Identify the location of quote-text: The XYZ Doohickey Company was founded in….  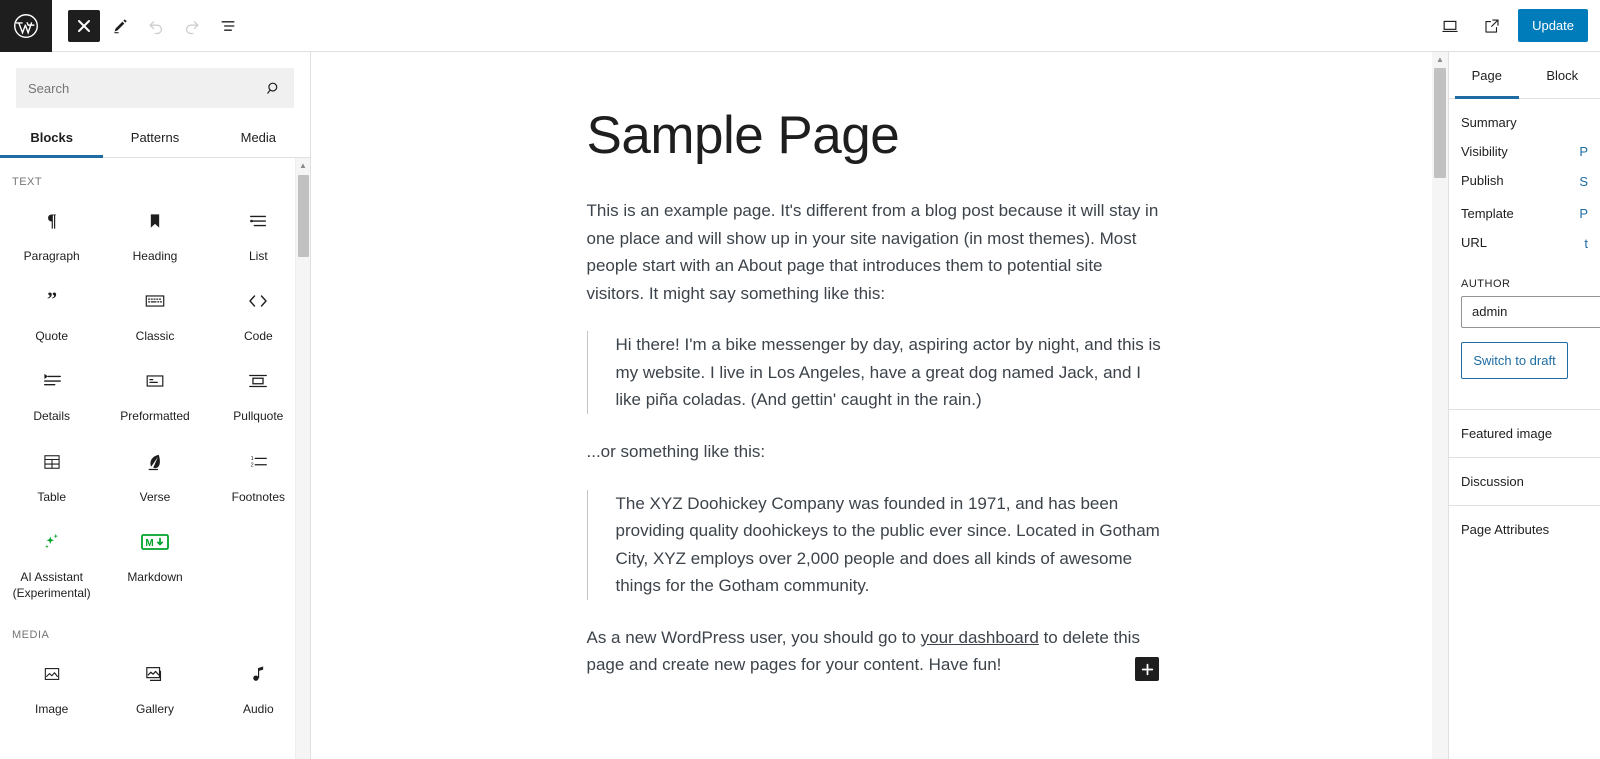
(887, 544).